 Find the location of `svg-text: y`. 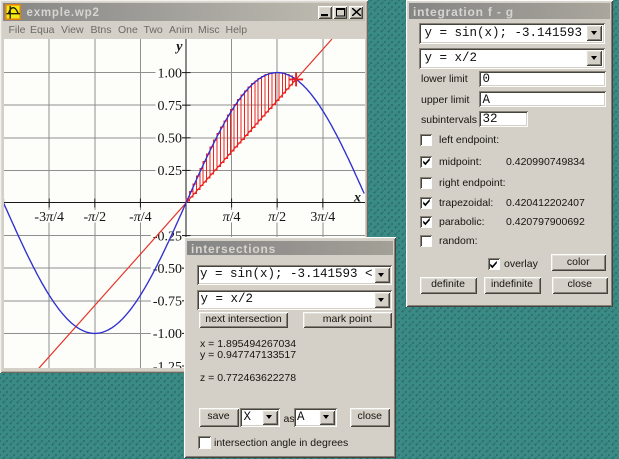

svg-text: y is located at coordinates (178, 46).